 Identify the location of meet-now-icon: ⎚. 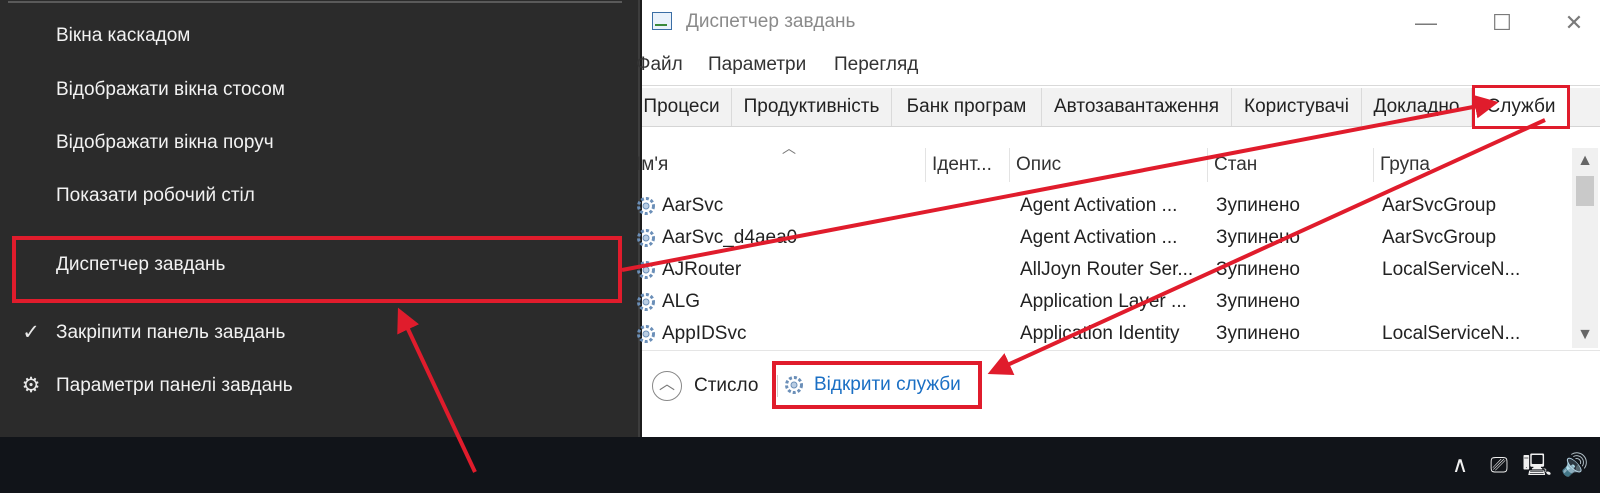
(1499, 465).